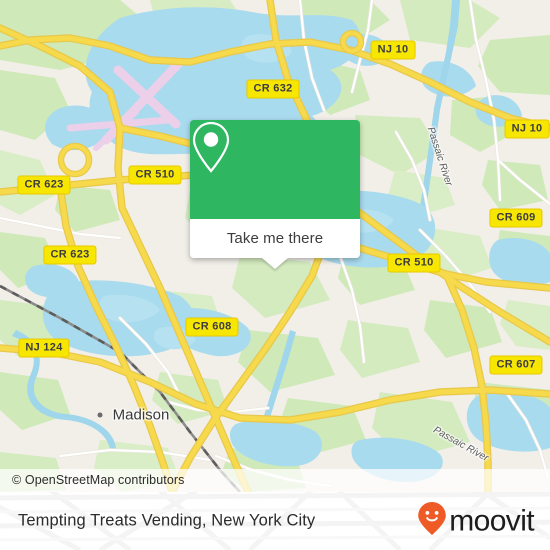 The height and width of the screenshot is (550, 550). What do you see at coordinates (414, 263) in the screenshot?
I see `road-shield-cr-510-right: CR 510` at bounding box center [414, 263].